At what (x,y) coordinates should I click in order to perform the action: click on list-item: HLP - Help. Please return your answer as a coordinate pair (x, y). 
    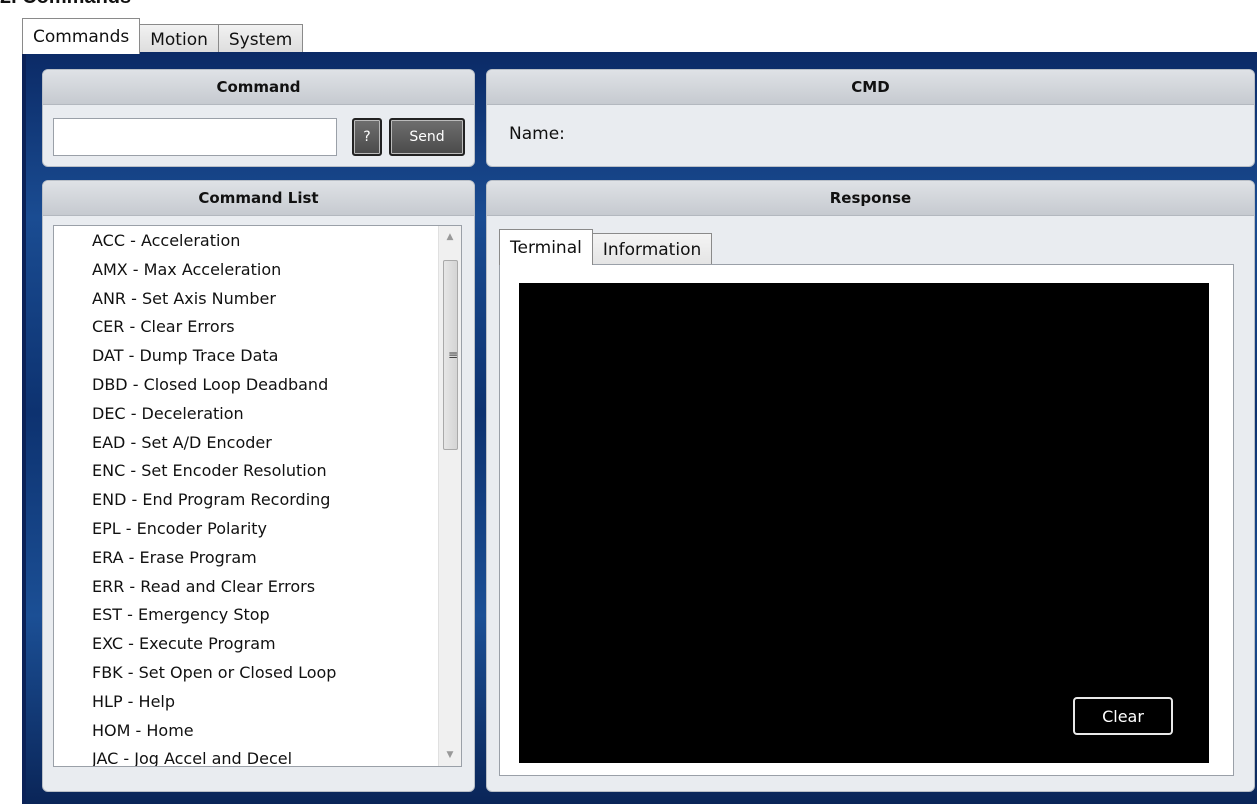
    Looking at the image, I should click on (257, 702).